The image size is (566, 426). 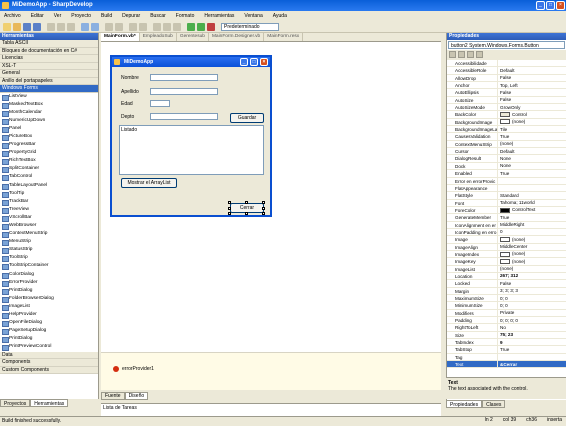 What do you see at coordinates (49, 218) in the screenshot?
I see `tool-item: VScrollBar` at bounding box center [49, 218].